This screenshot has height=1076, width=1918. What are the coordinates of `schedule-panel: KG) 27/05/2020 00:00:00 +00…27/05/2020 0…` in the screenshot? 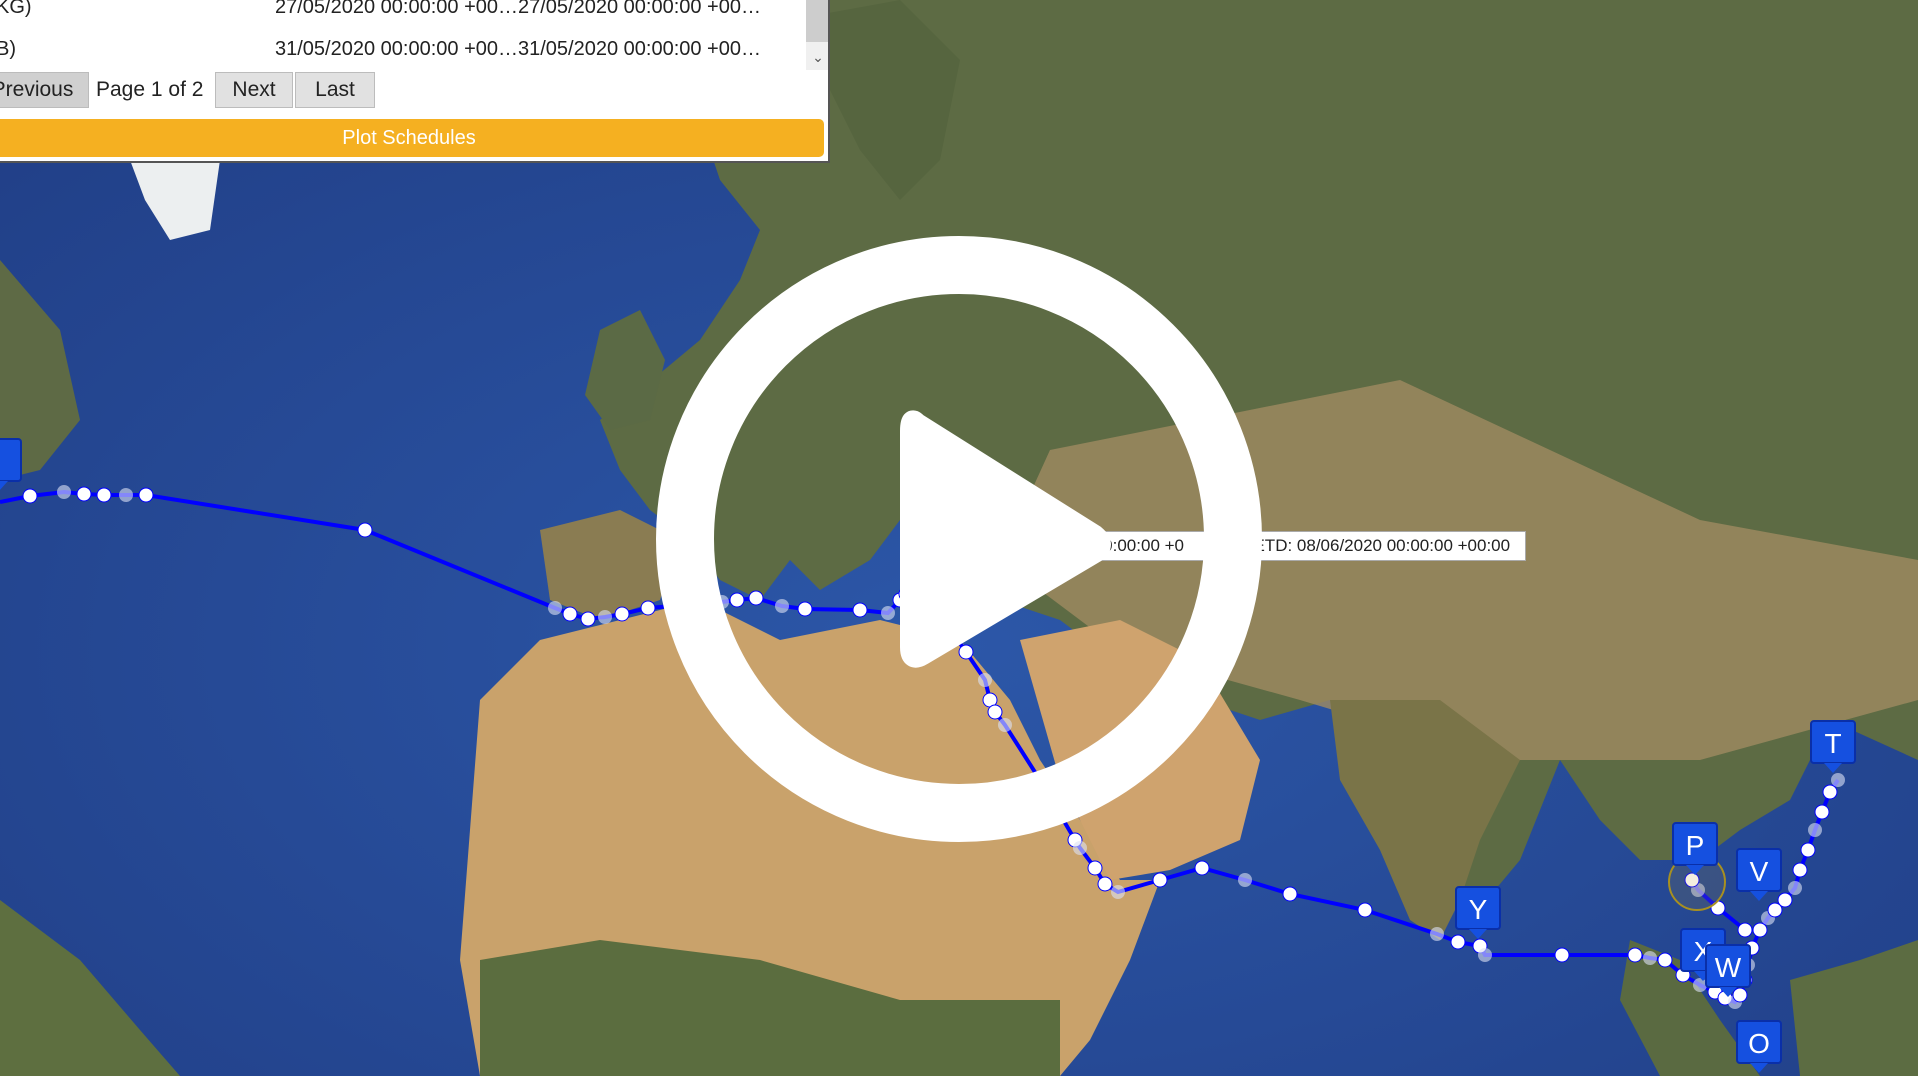 It's located at (415, 81).